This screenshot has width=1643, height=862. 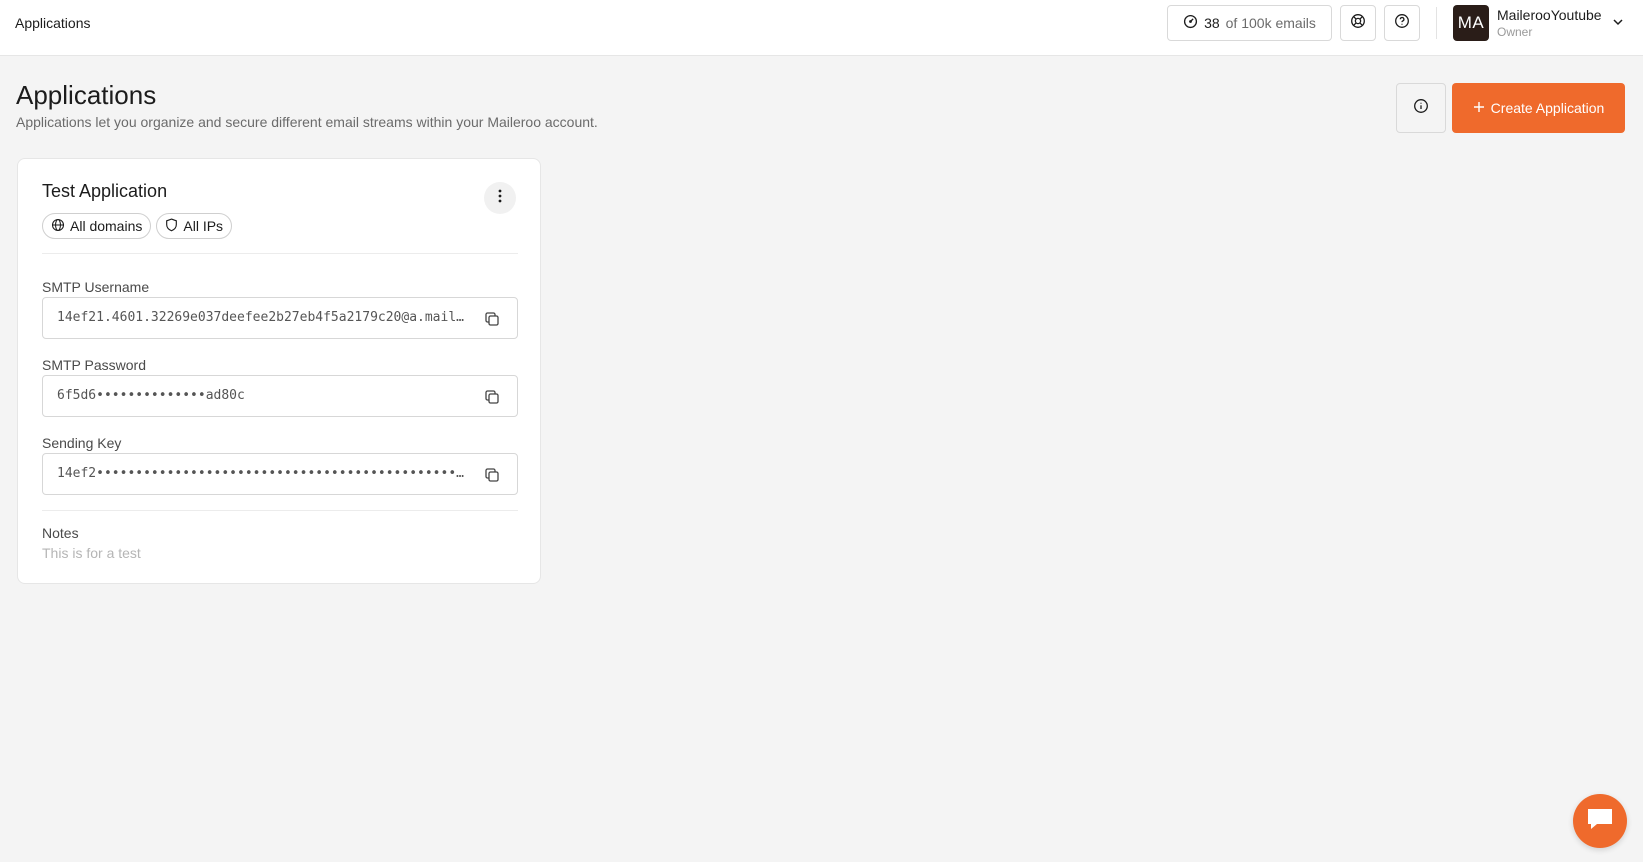 I want to click on chat-icon, so click(x=1600, y=821).